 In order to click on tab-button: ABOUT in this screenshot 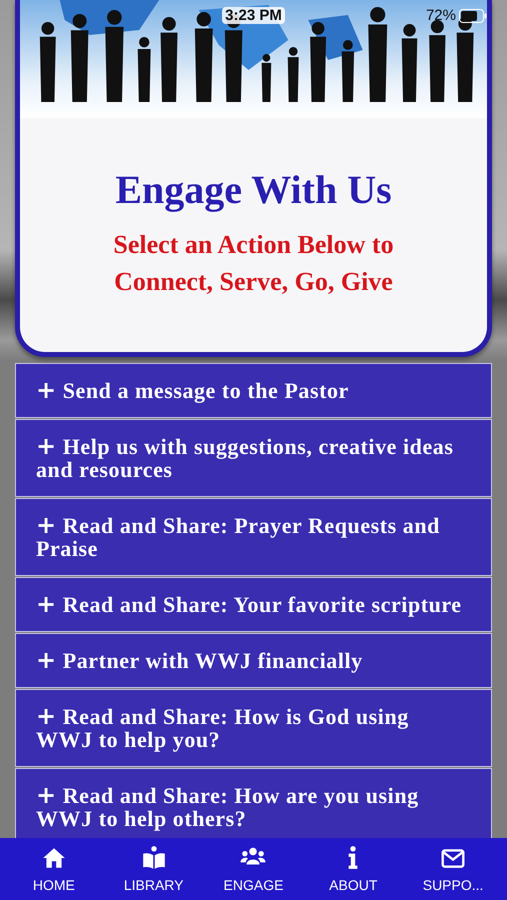, I will do `click(353, 869)`.